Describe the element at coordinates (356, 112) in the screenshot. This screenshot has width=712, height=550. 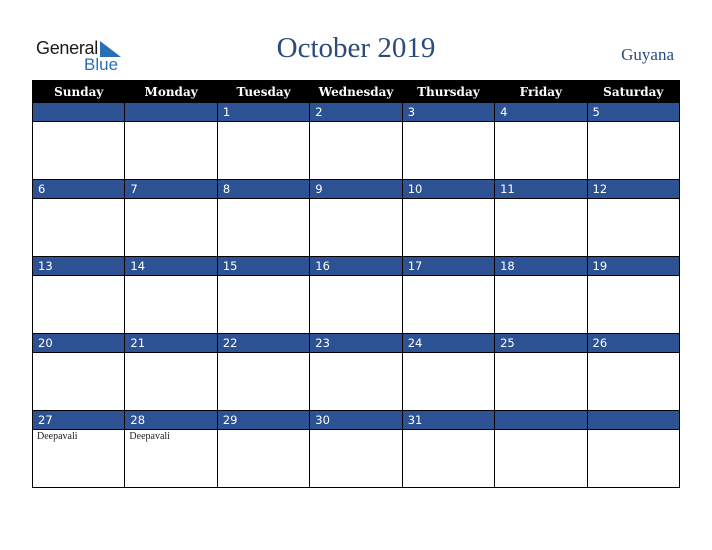
I see `day-number: 2` at that location.